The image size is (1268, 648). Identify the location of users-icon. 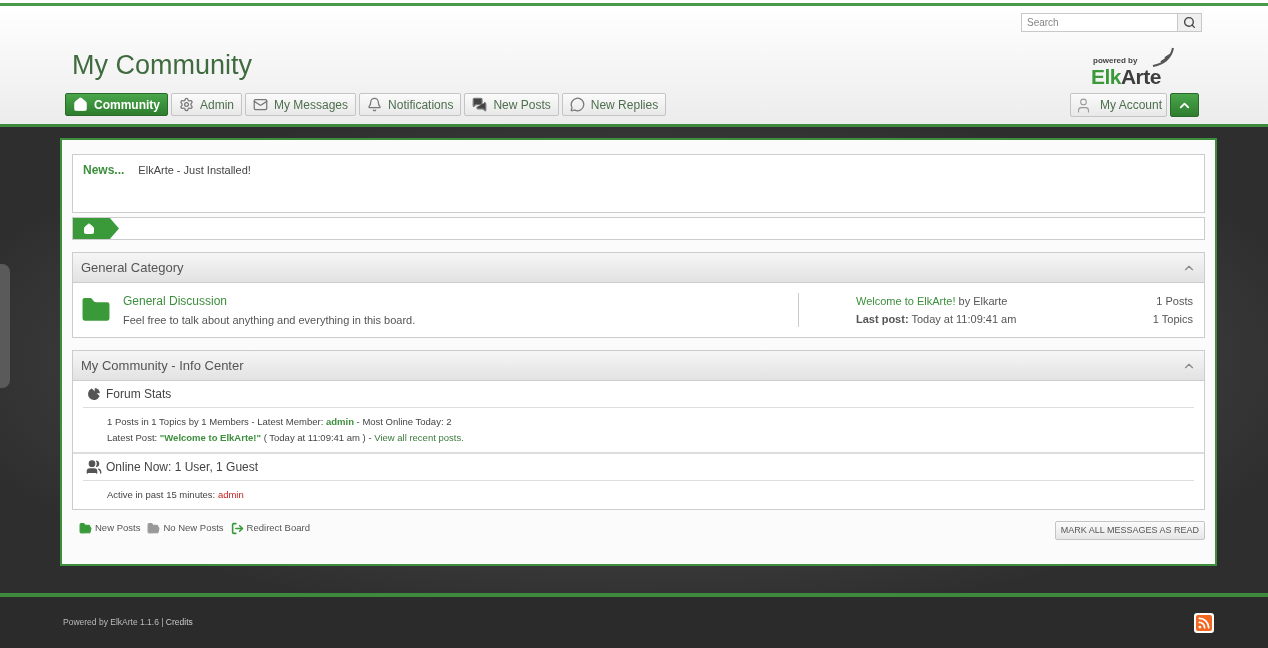
(94, 467).